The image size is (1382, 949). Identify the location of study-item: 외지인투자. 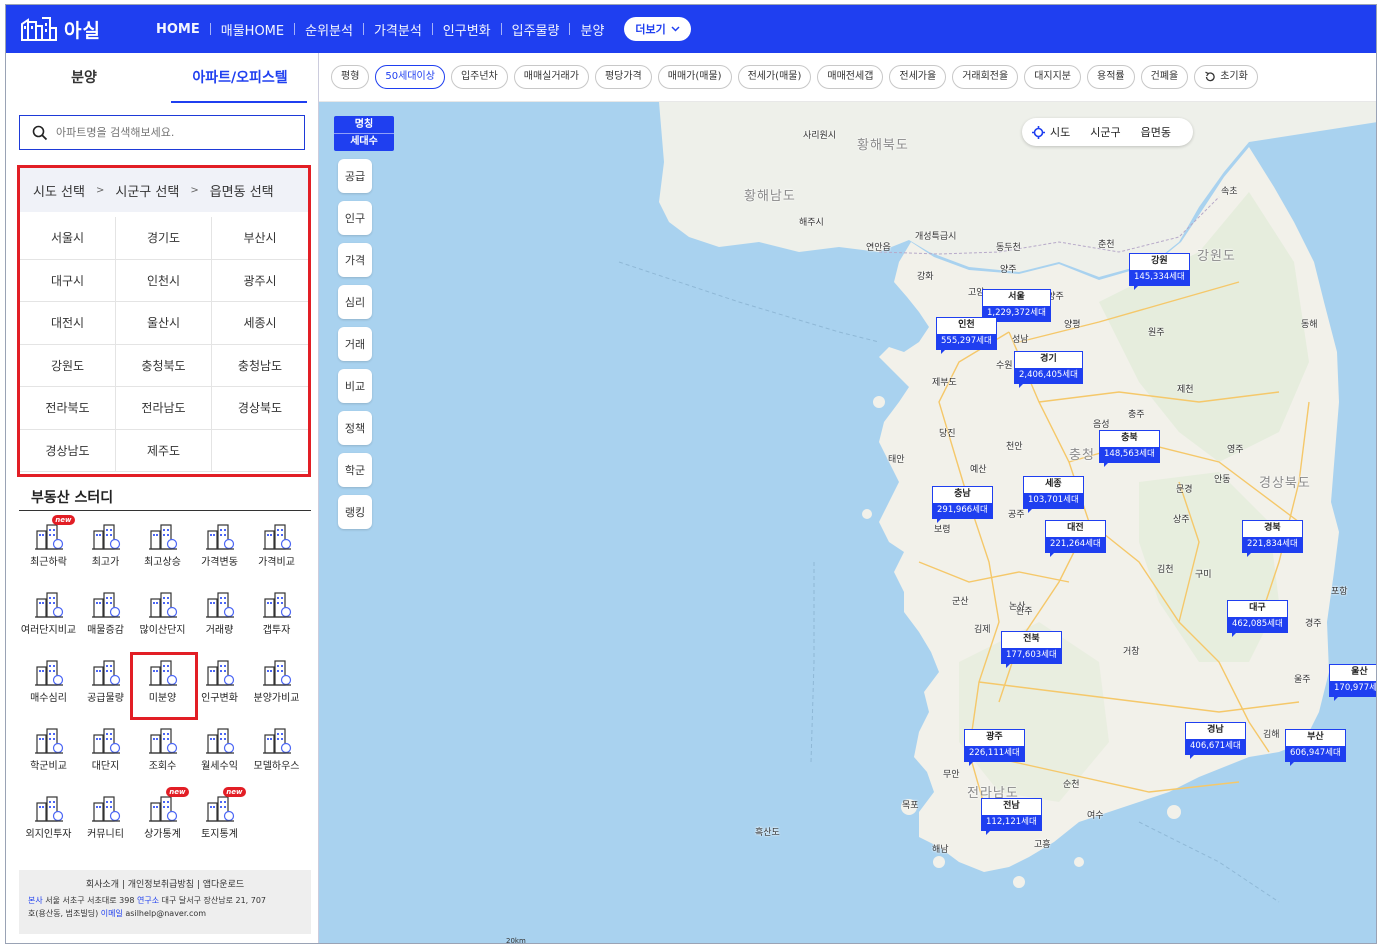
(48, 827).